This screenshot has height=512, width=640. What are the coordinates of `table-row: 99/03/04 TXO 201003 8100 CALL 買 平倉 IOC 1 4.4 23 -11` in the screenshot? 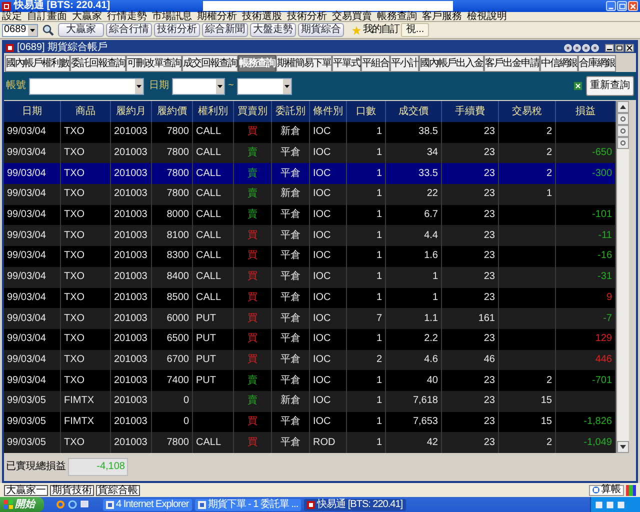 It's located at (310, 235).